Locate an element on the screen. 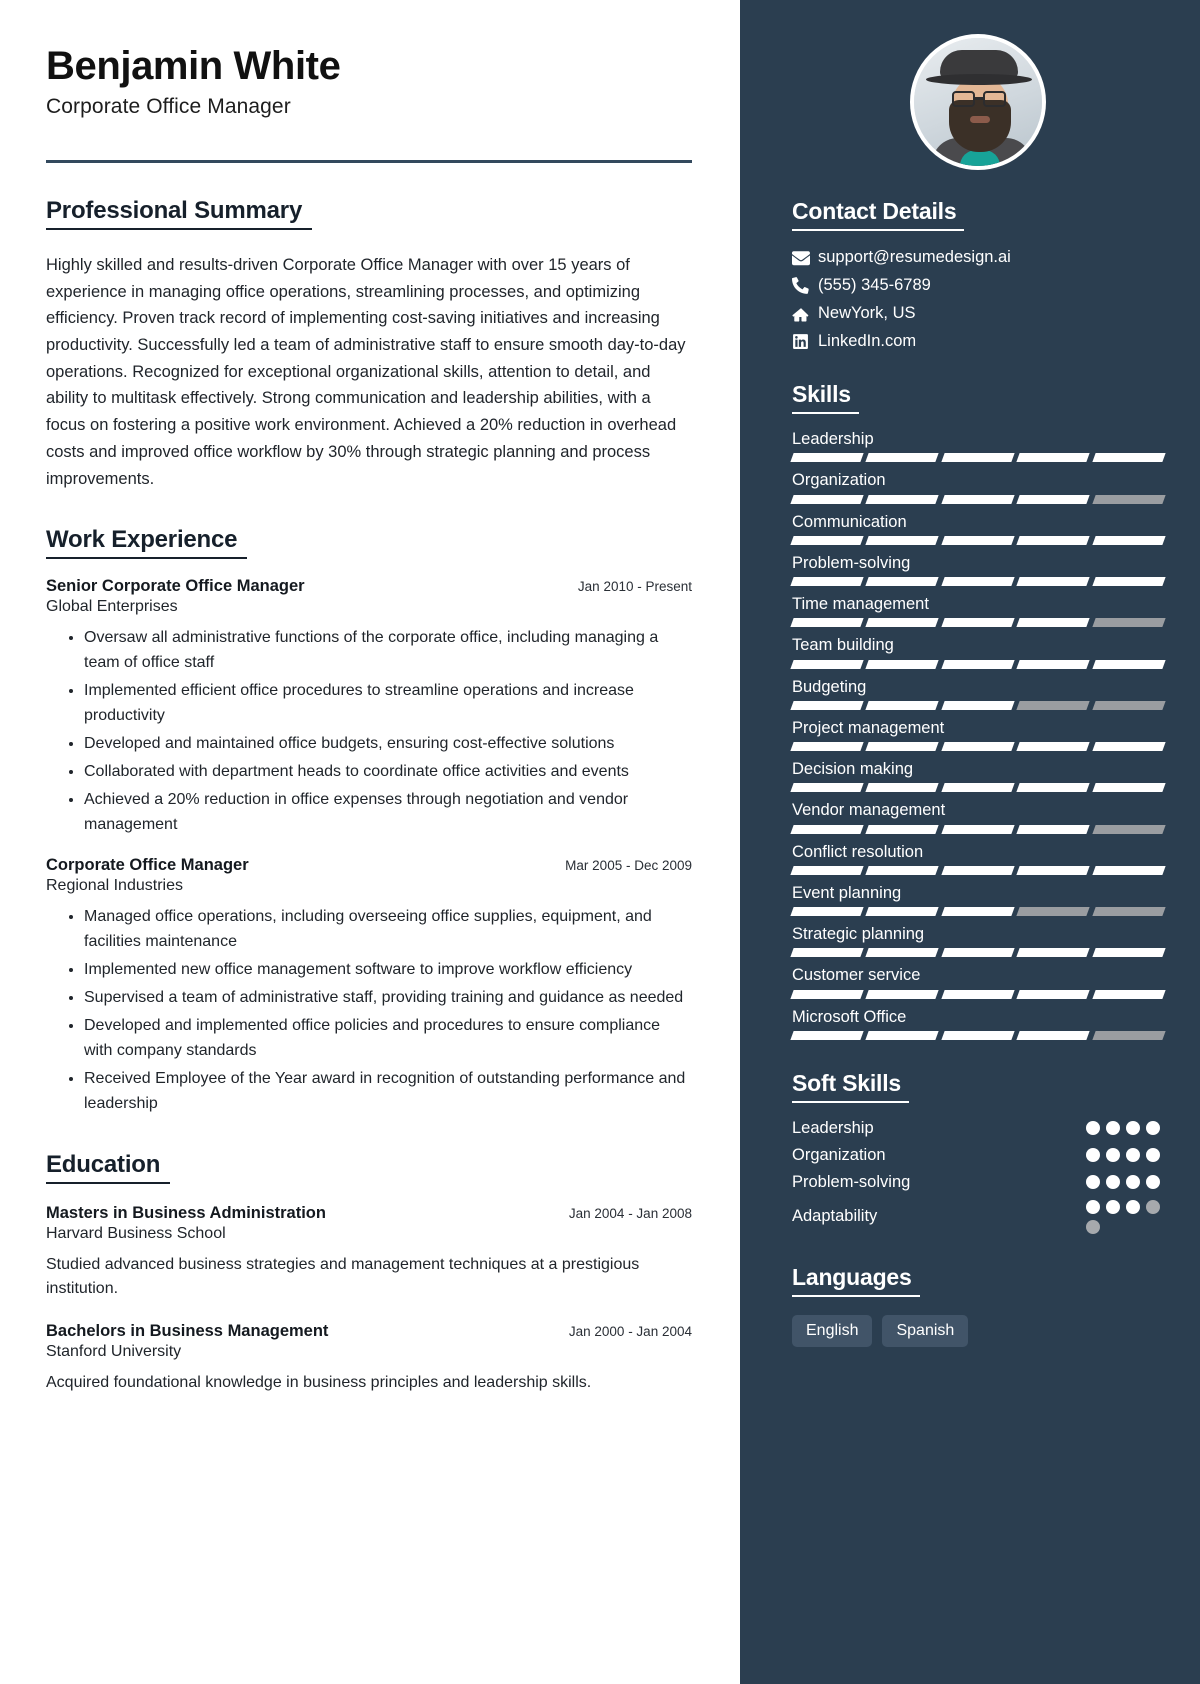 The width and height of the screenshot is (1200, 1684). job-role: Corporate Office Manager is located at coordinates (147, 864).